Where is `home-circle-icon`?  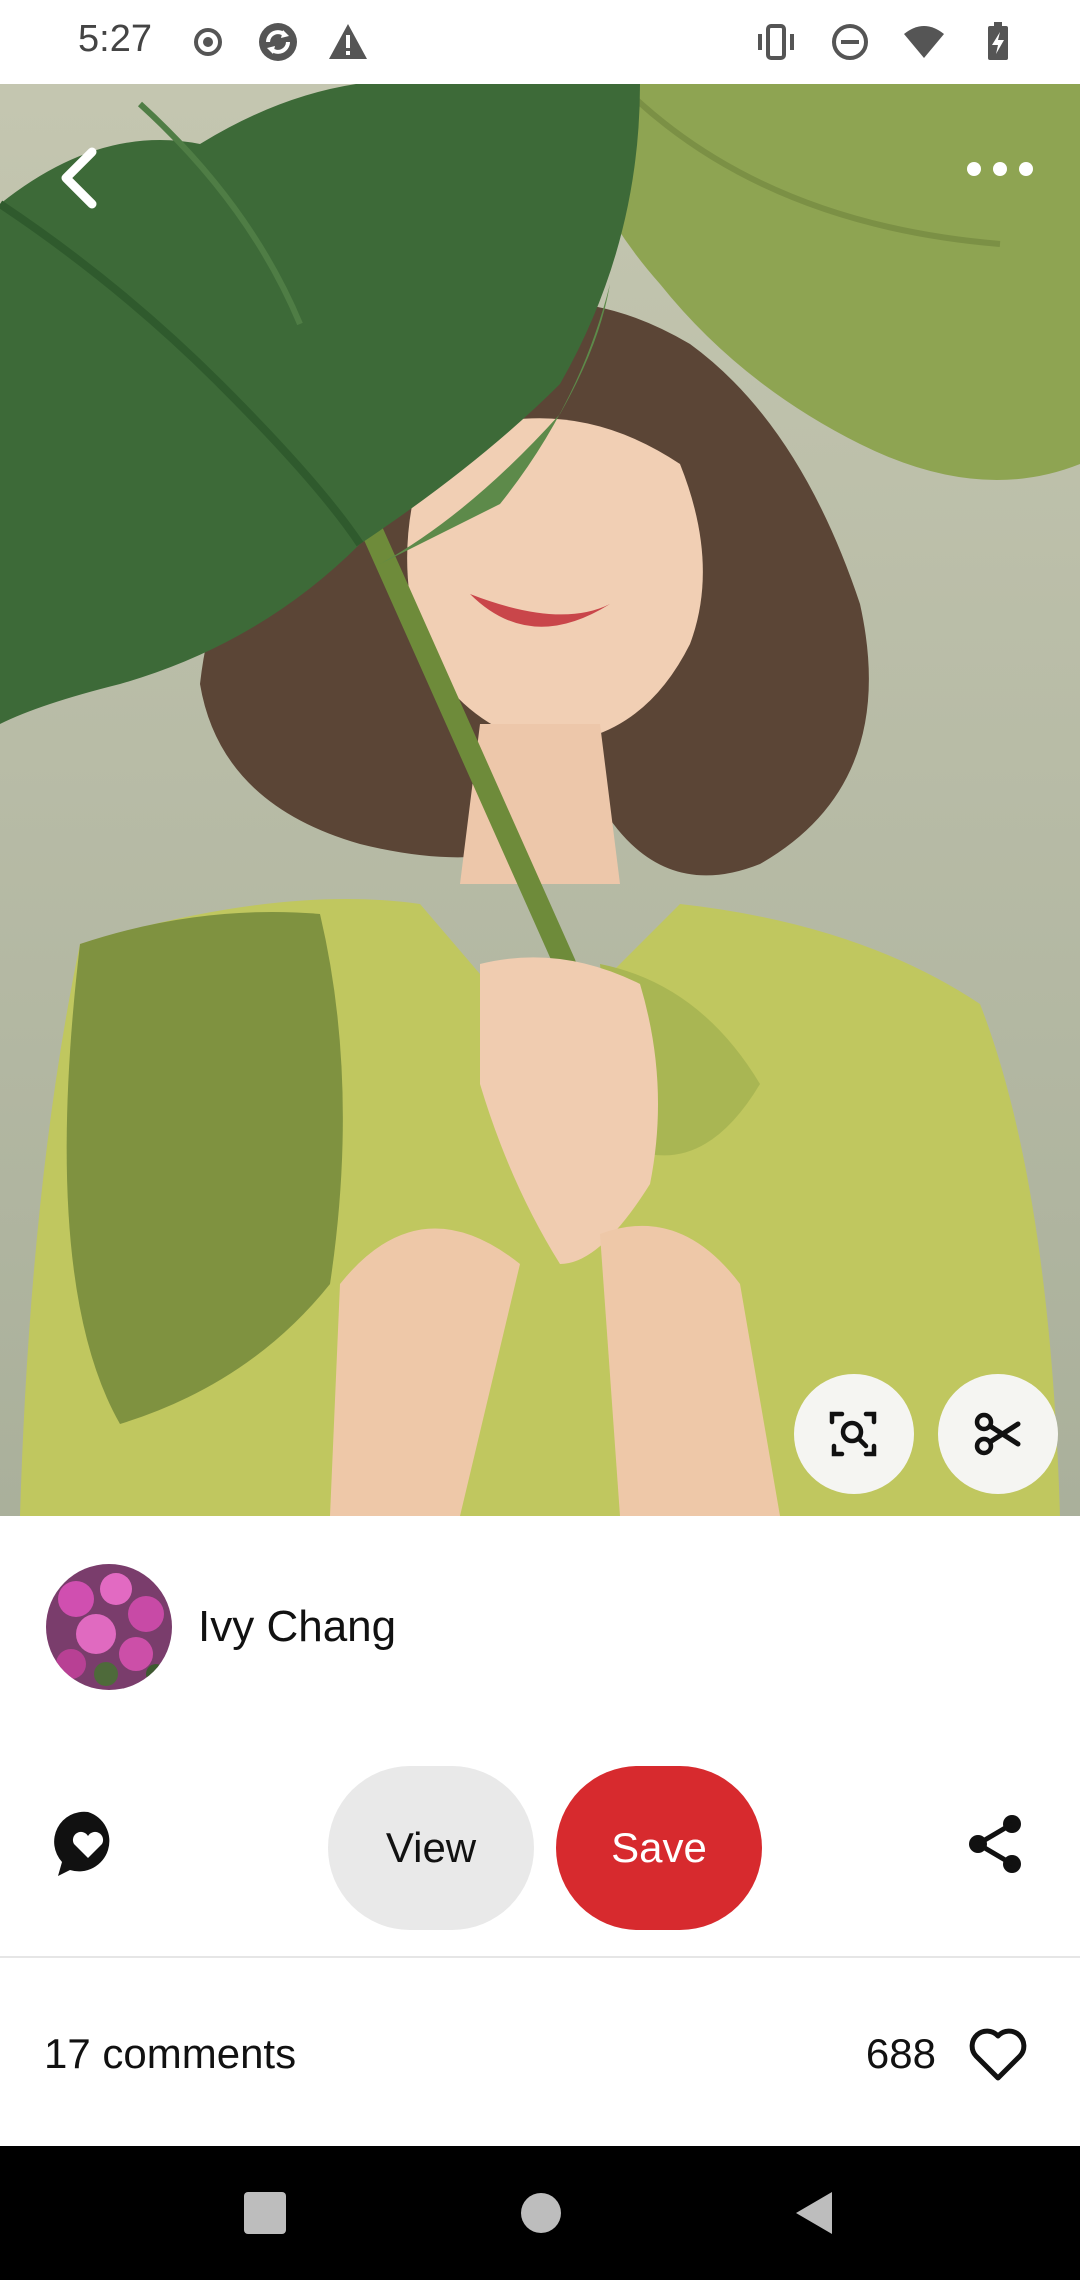 home-circle-icon is located at coordinates (541, 2213).